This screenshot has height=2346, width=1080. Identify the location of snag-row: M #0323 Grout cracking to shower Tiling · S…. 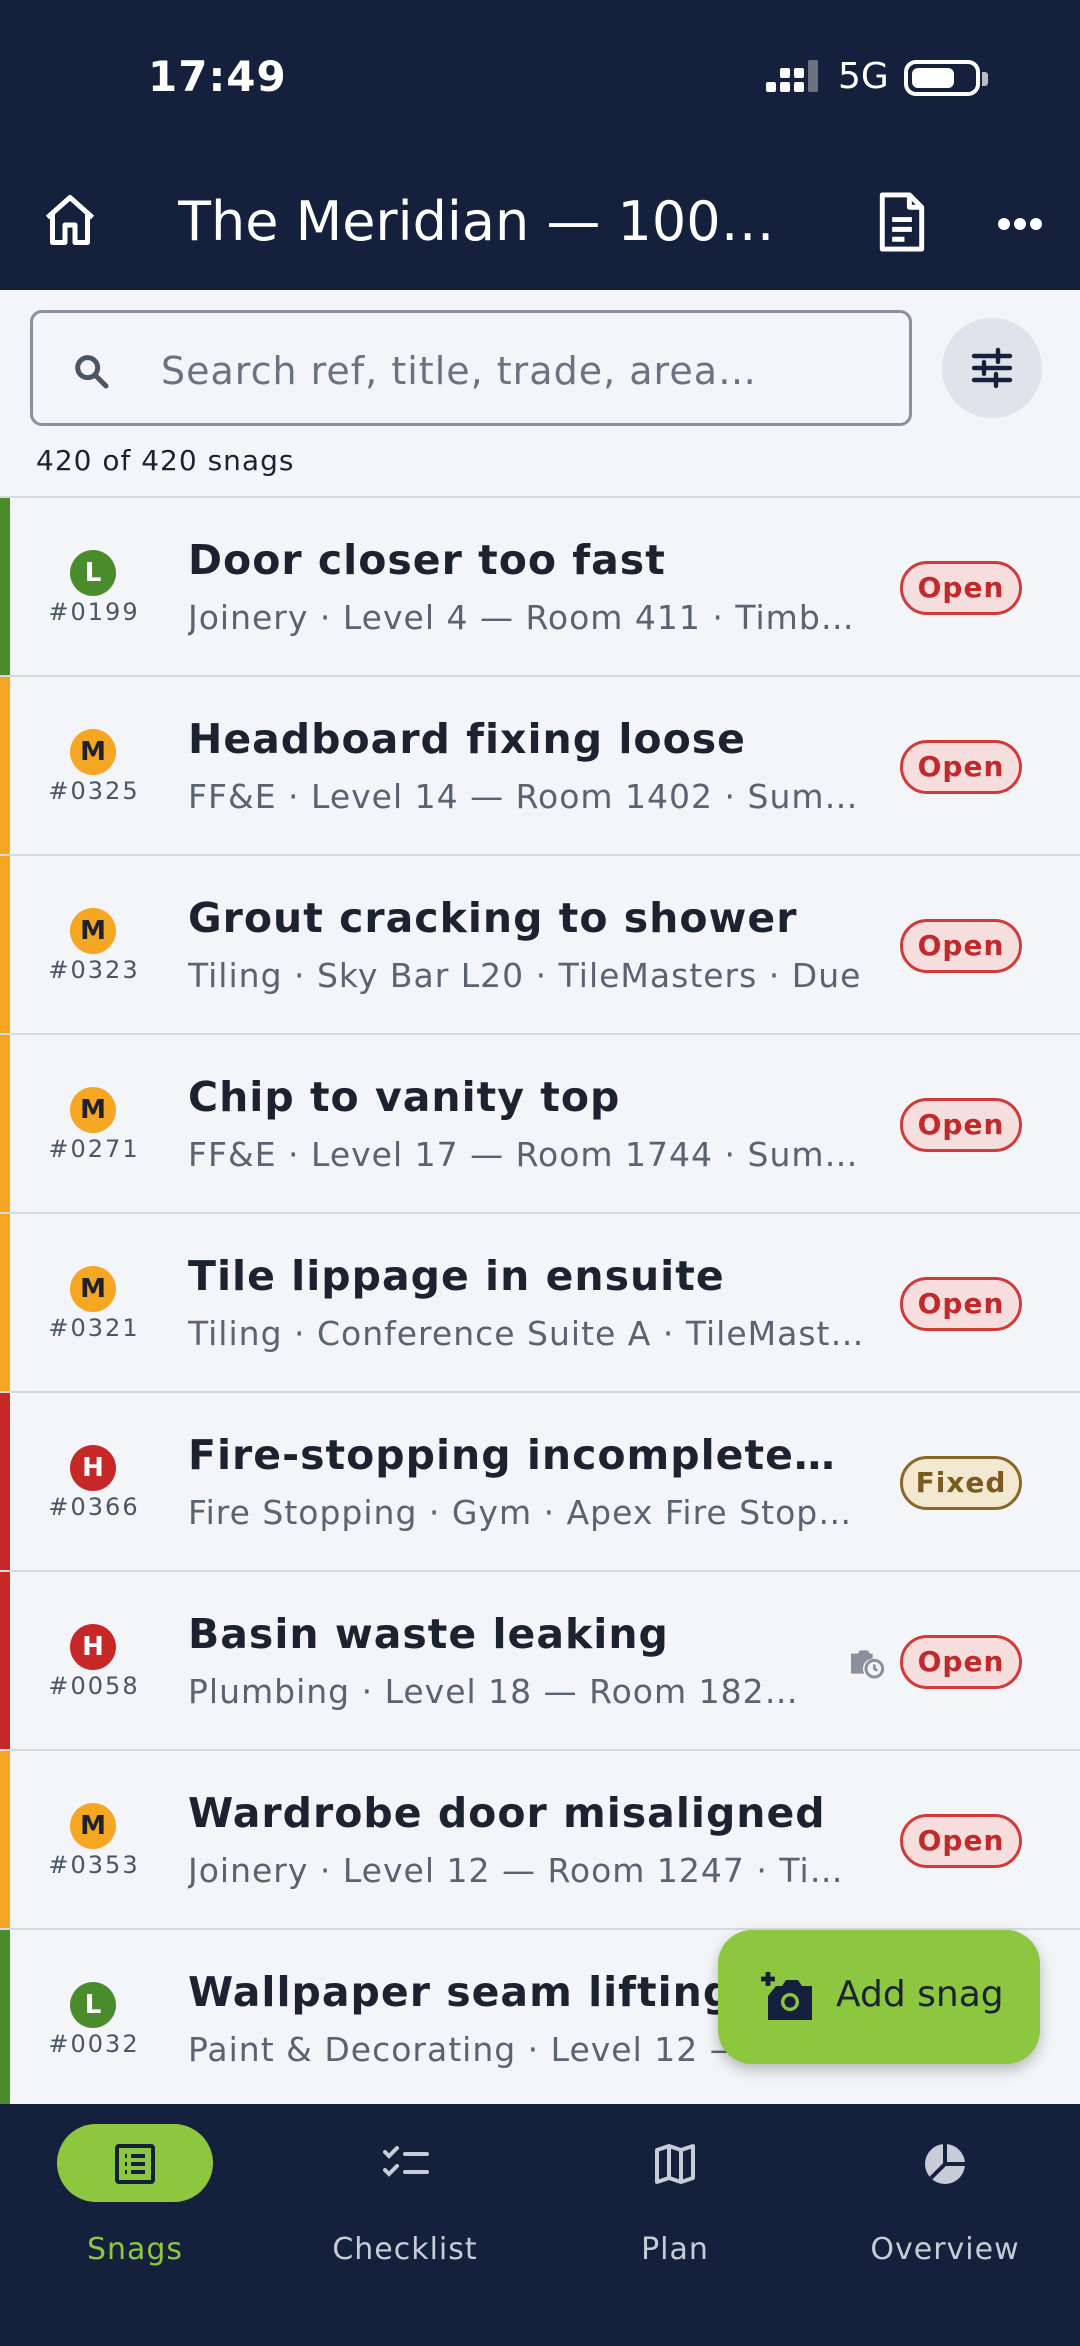
(540, 945).